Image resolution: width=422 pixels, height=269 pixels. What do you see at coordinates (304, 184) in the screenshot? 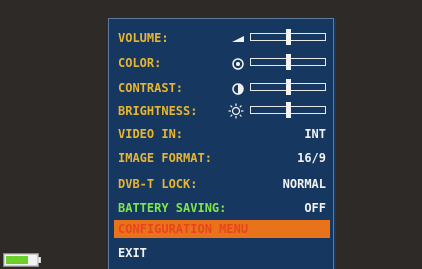
I see `dvbt-lock-value: NORMAL` at bounding box center [304, 184].